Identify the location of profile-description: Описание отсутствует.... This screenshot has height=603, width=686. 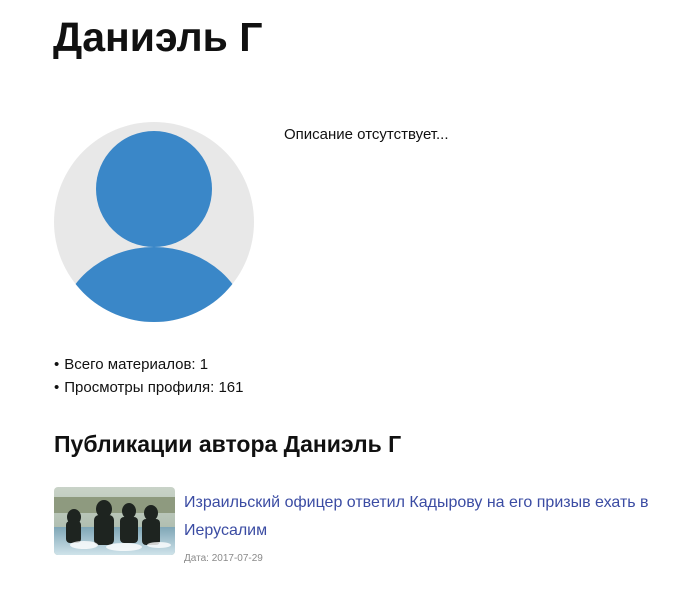
(366, 134).